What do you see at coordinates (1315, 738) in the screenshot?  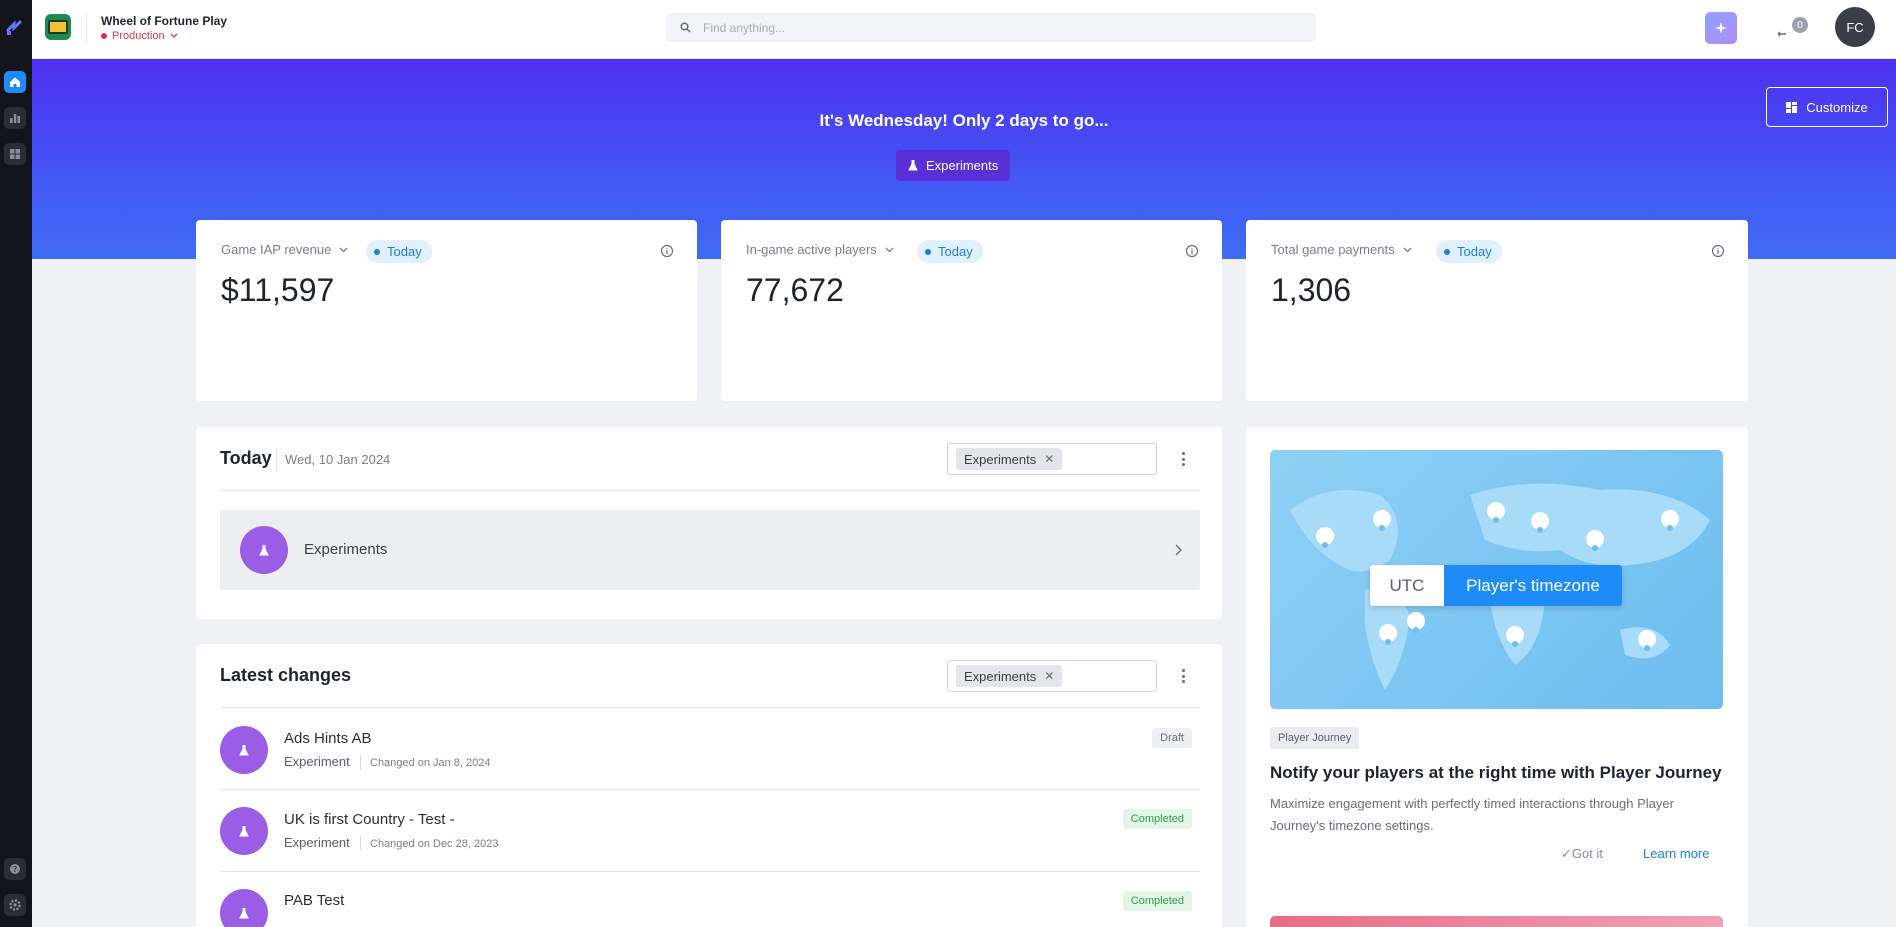 I see `player-journey-tag: Player Journey` at bounding box center [1315, 738].